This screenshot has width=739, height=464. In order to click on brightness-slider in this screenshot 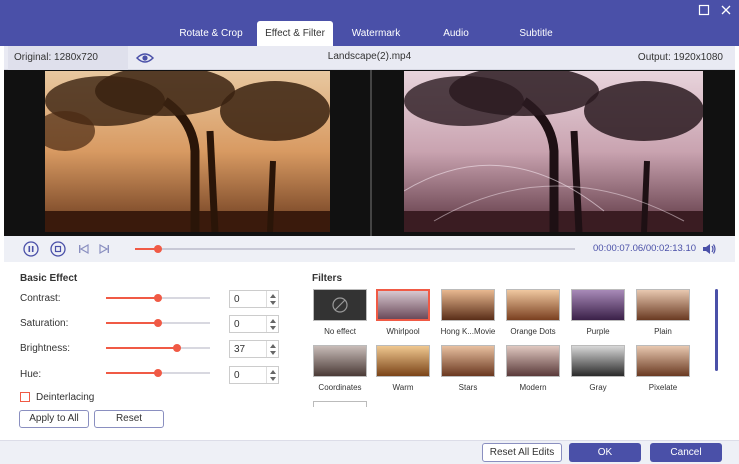, I will do `click(158, 348)`.